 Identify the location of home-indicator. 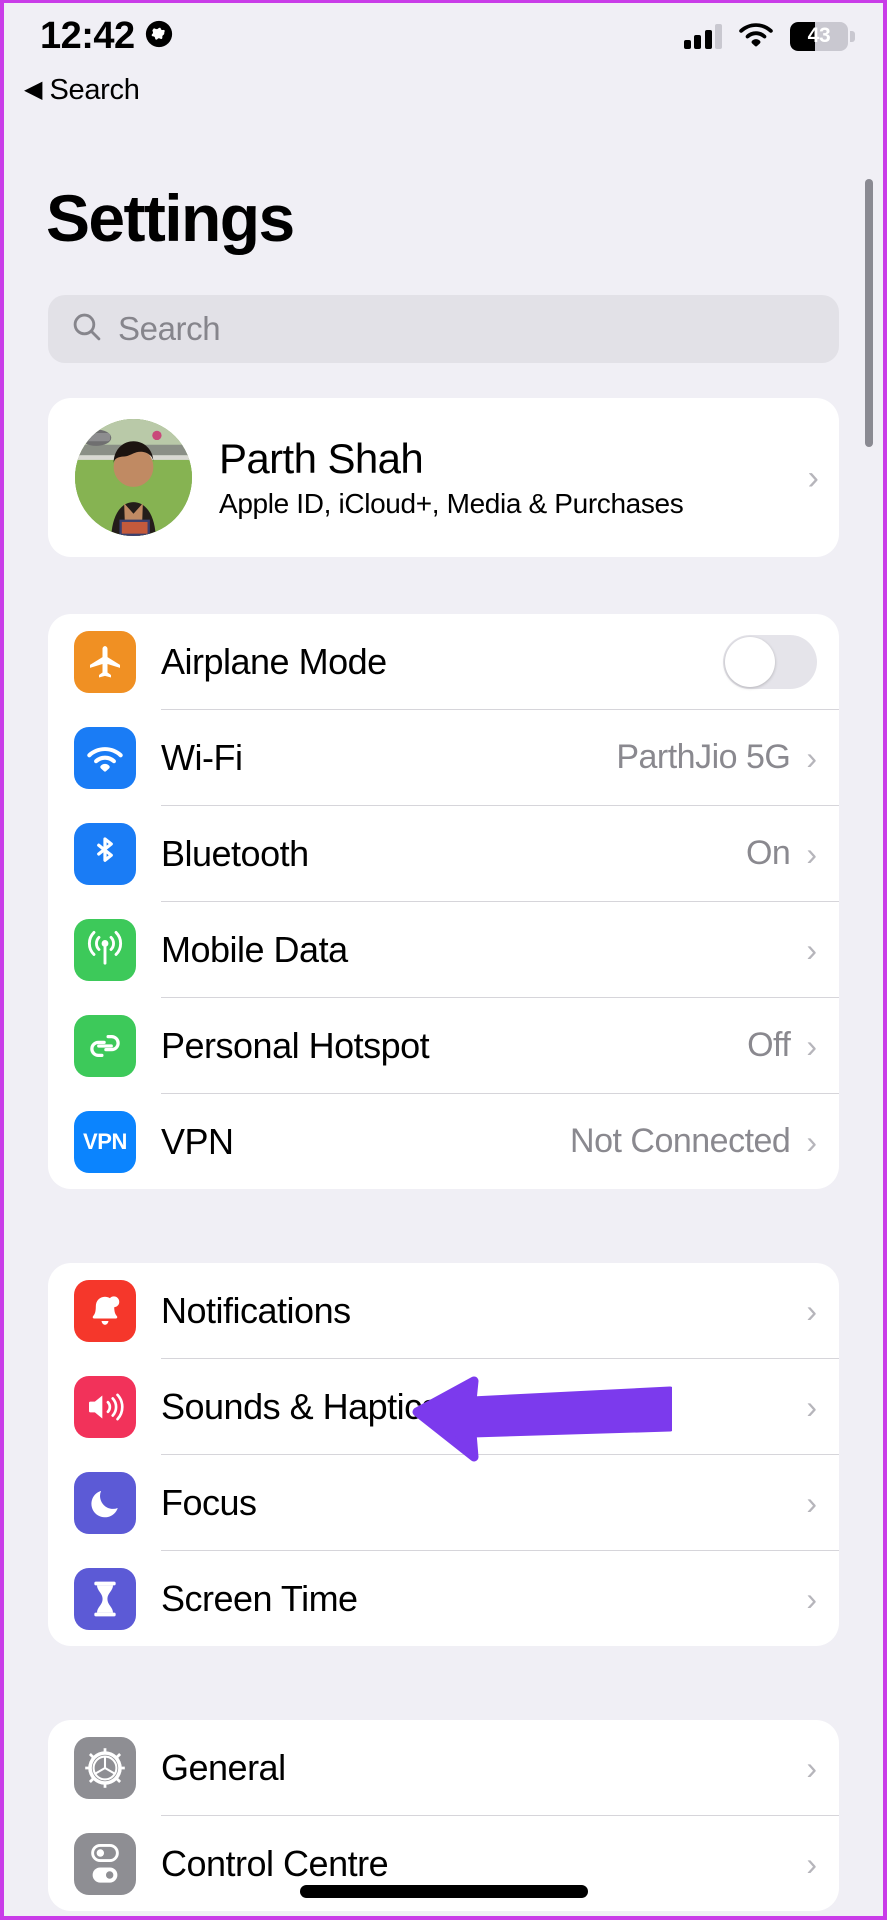
(443, 1891).